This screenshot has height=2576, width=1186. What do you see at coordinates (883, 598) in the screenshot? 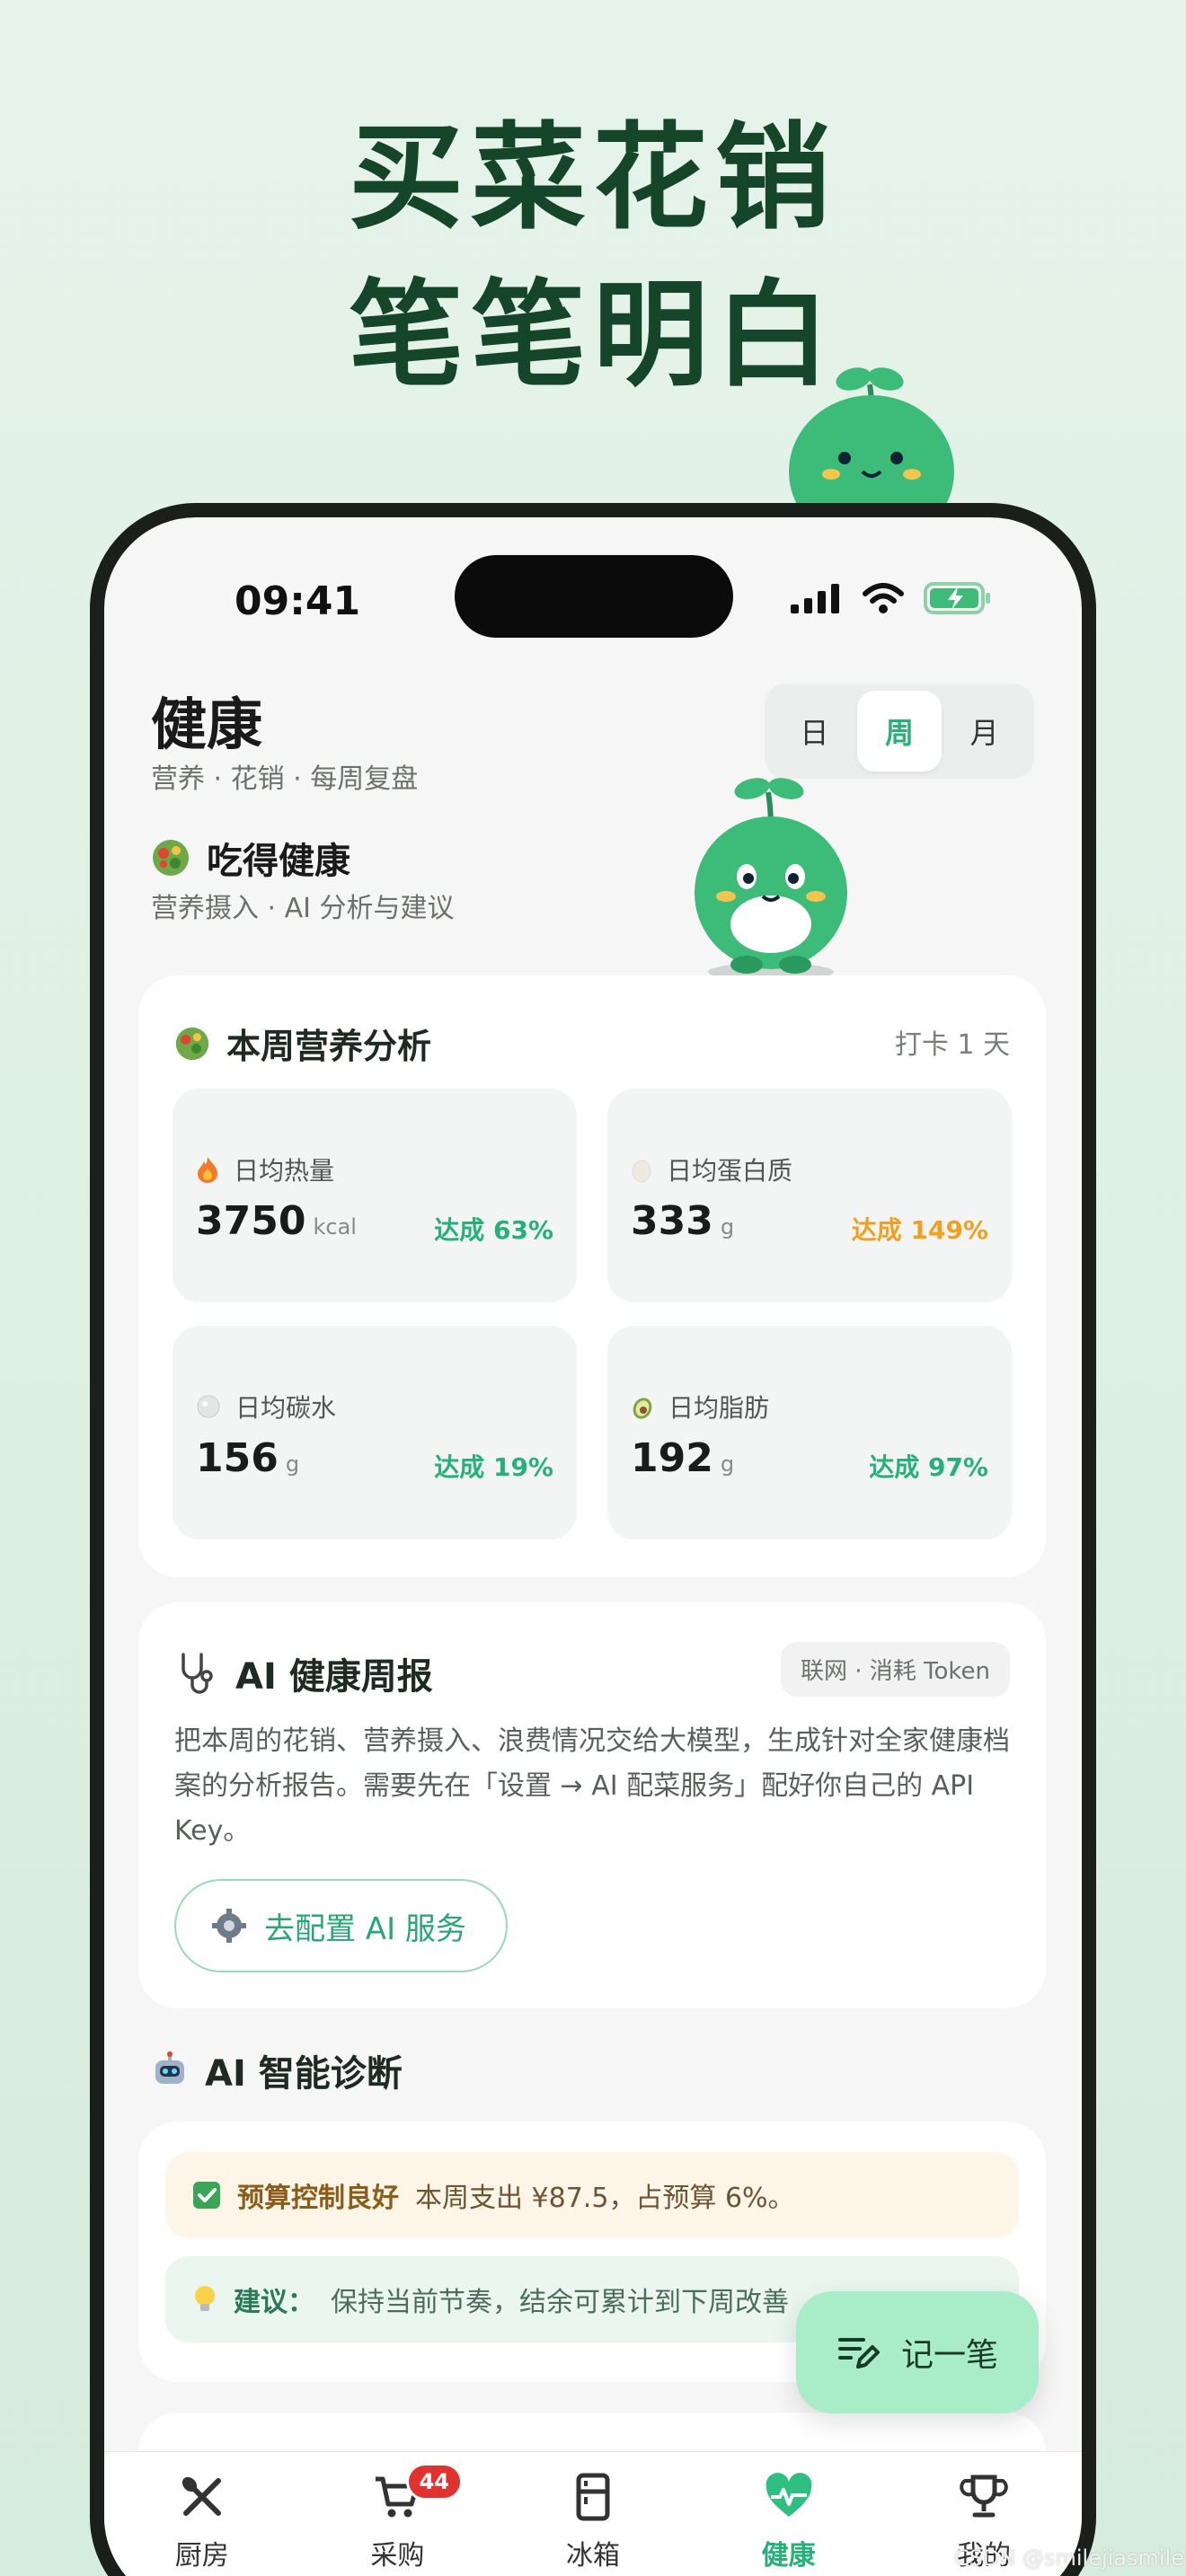
I see `wifi-icon` at bounding box center [883, 598].